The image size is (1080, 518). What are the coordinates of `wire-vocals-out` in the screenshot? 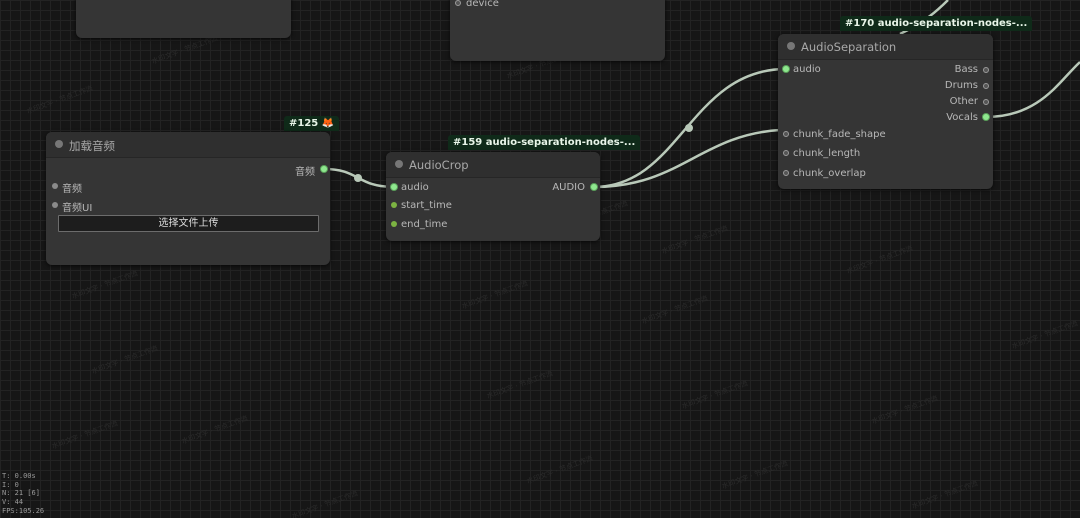 It's located at (1032, 90).